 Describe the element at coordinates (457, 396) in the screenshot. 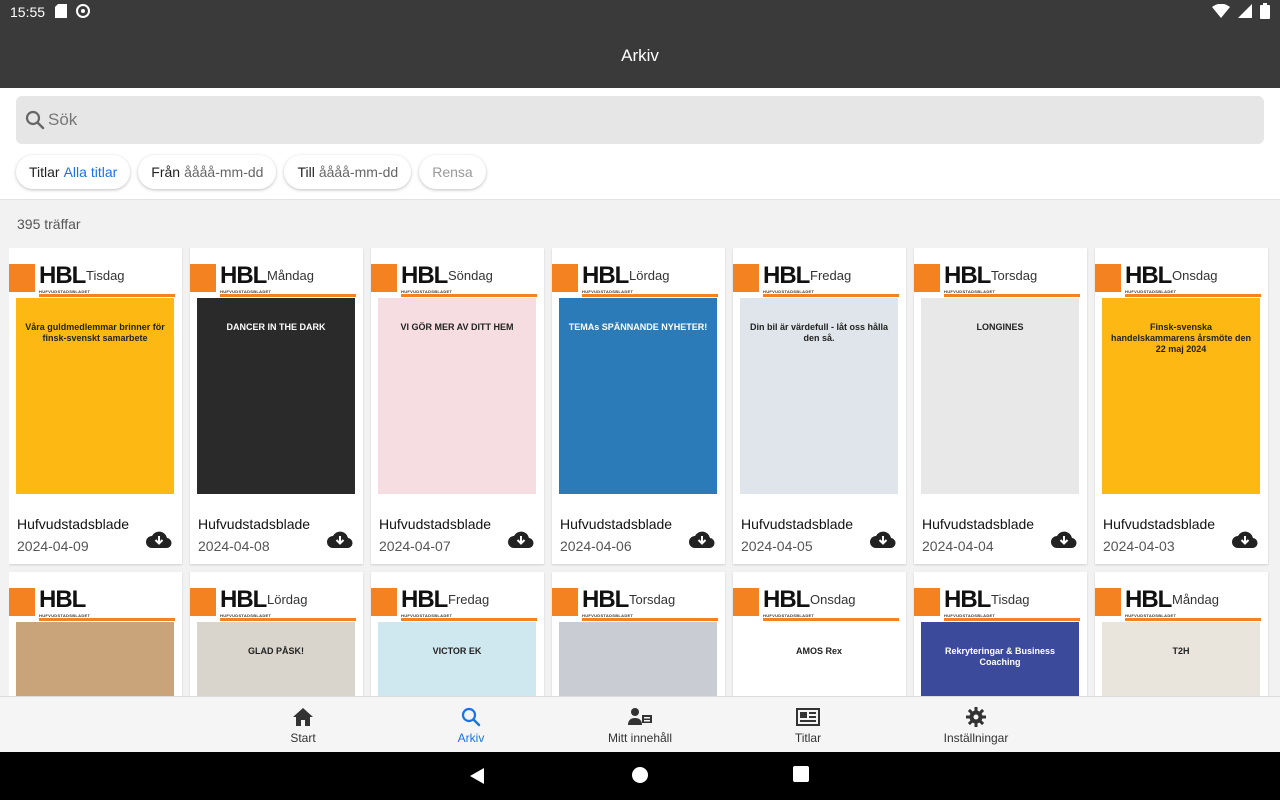

I see `cover-image: VI GÖR MER AV DITT HEM` at that location.